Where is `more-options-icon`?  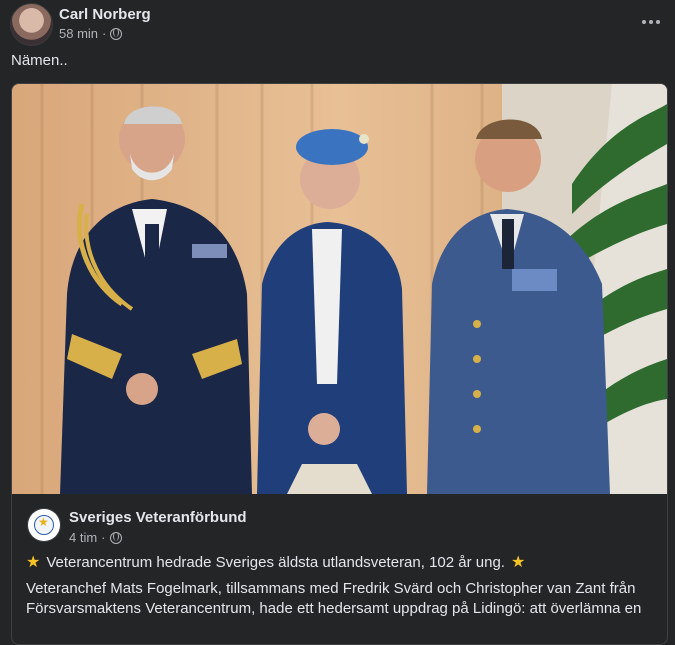 more-options-icon is located at coordinates (651, 22).